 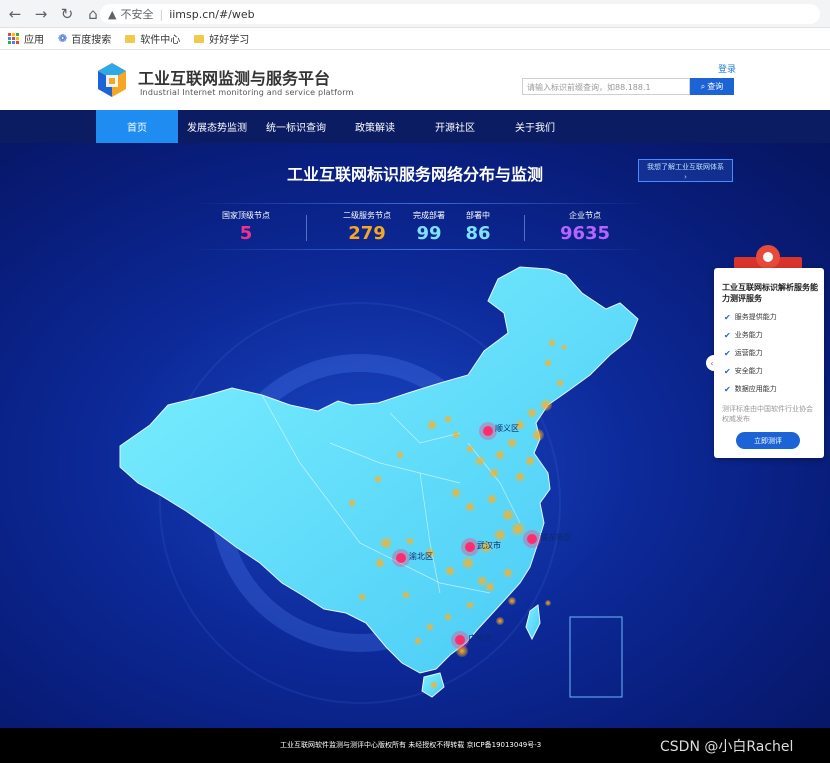 What do you see at coordinates (535, 126) in the screenshot?
I see `nav-item-about: 关于我们` at bounding box center [535, 126].